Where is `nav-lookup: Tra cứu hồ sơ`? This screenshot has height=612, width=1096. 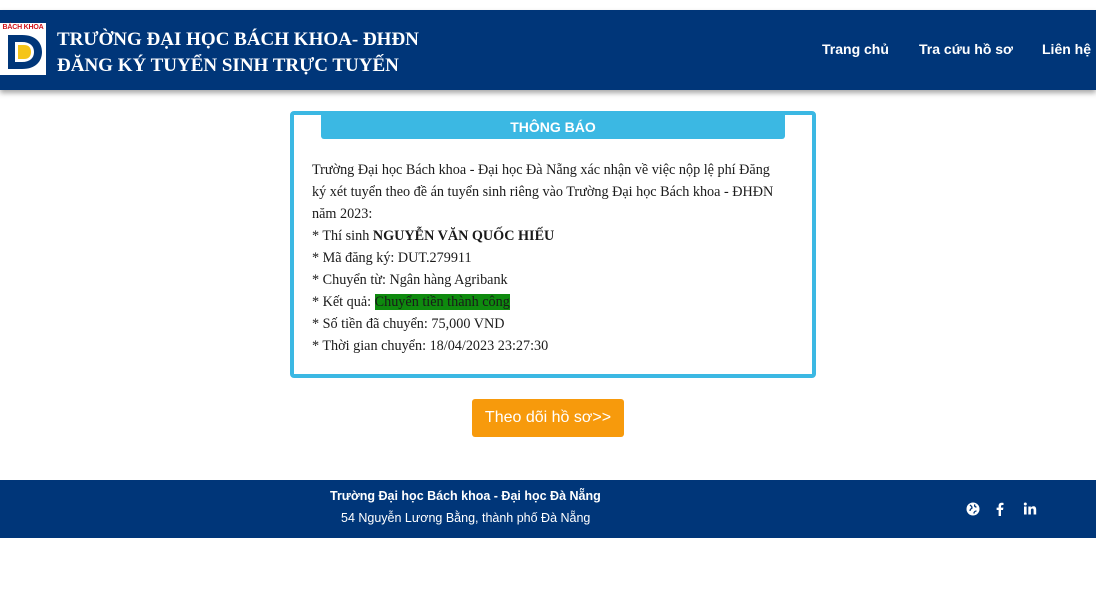
nav-lookup: Tra cứu hồ sơ is located at coordinates (966, 49).